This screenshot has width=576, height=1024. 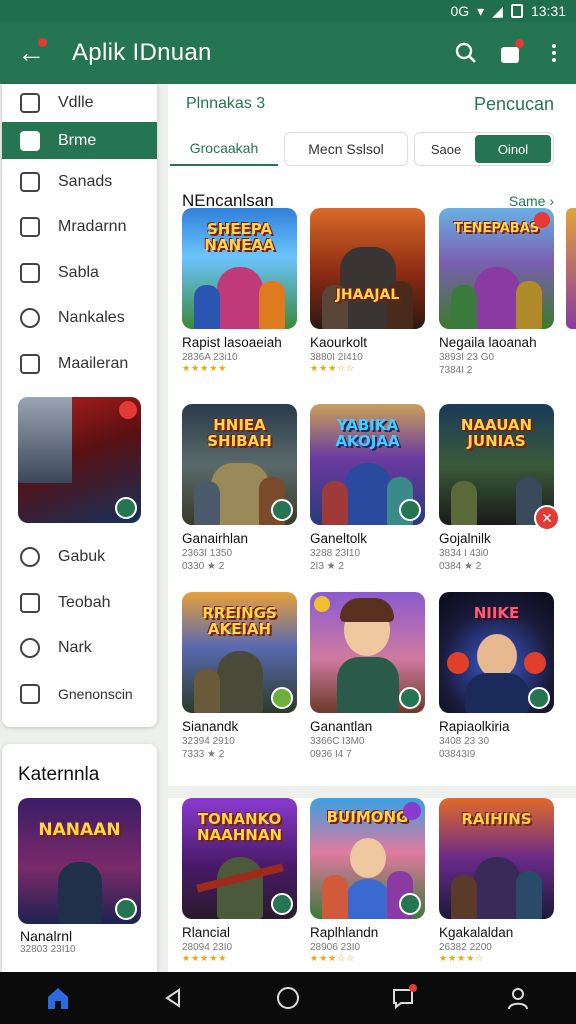 I want to click on game-tile: JHAAJAL Kaourkolt 3880I 2I410 ★★★☆☆, so click(x=367, y=291).